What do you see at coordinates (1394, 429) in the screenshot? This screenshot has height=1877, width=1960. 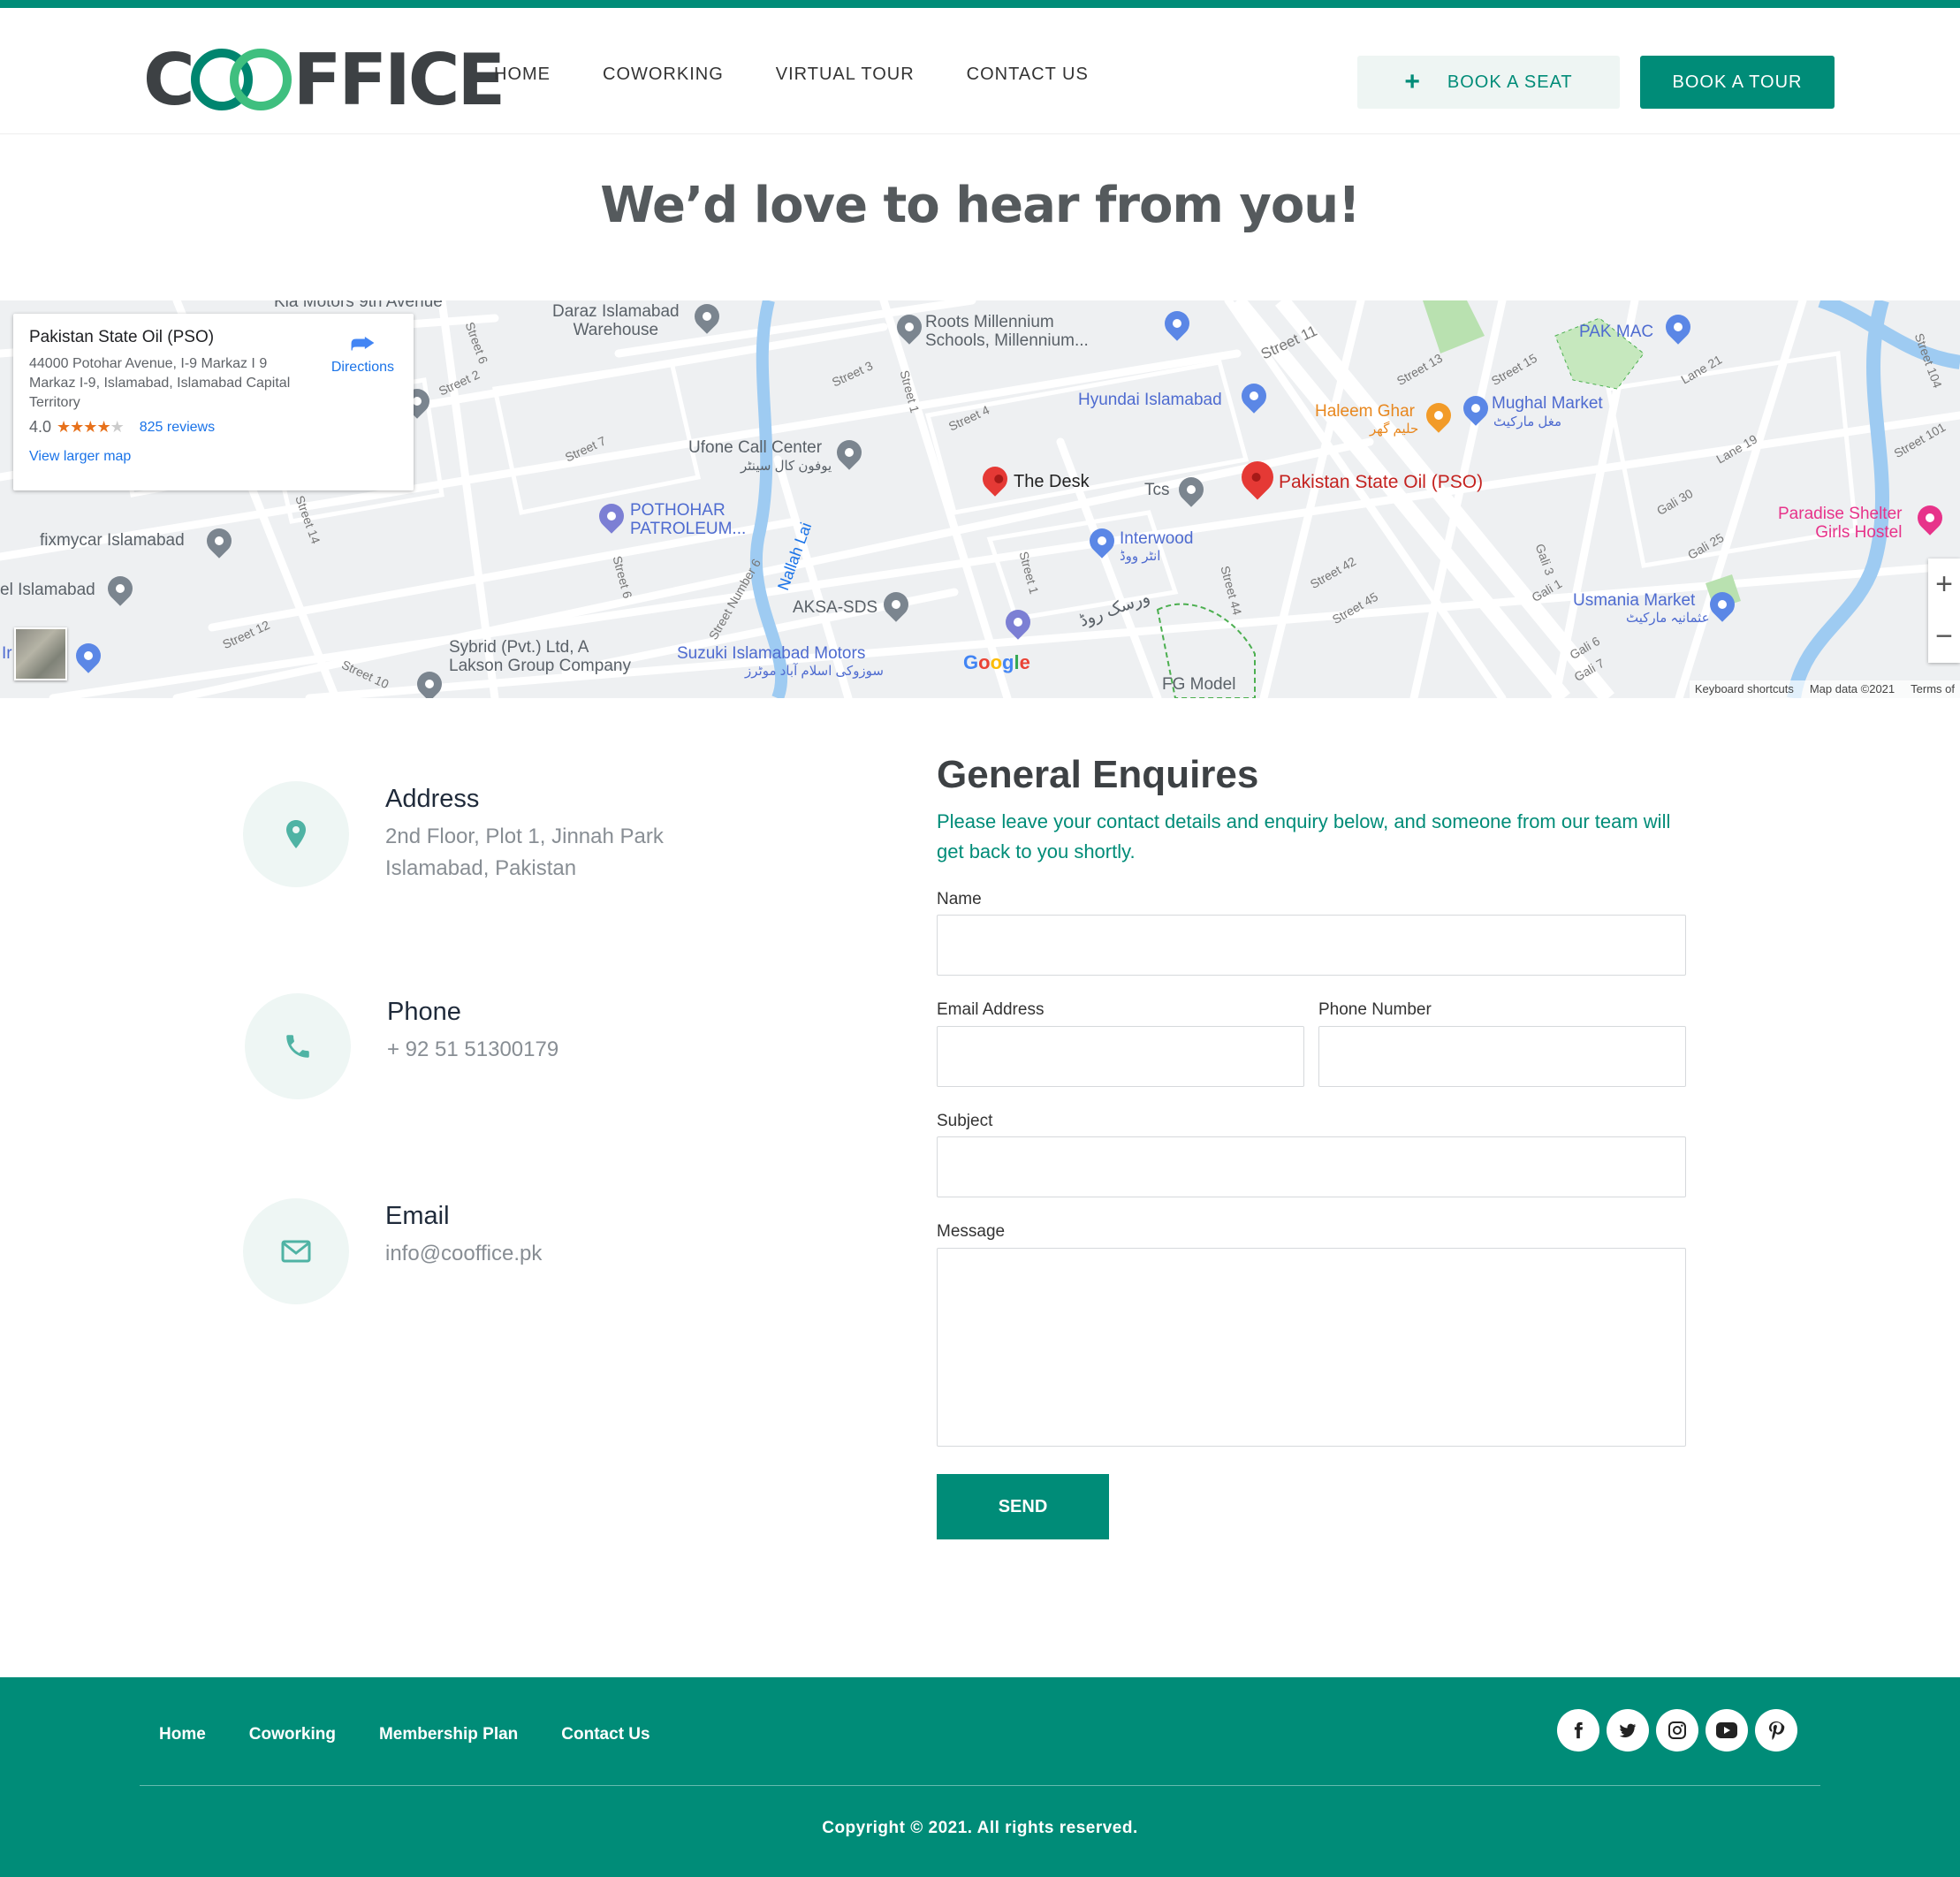 I see `map-label-haleem-urdu: حلیم گھر` at bounding box center [1394, 429].